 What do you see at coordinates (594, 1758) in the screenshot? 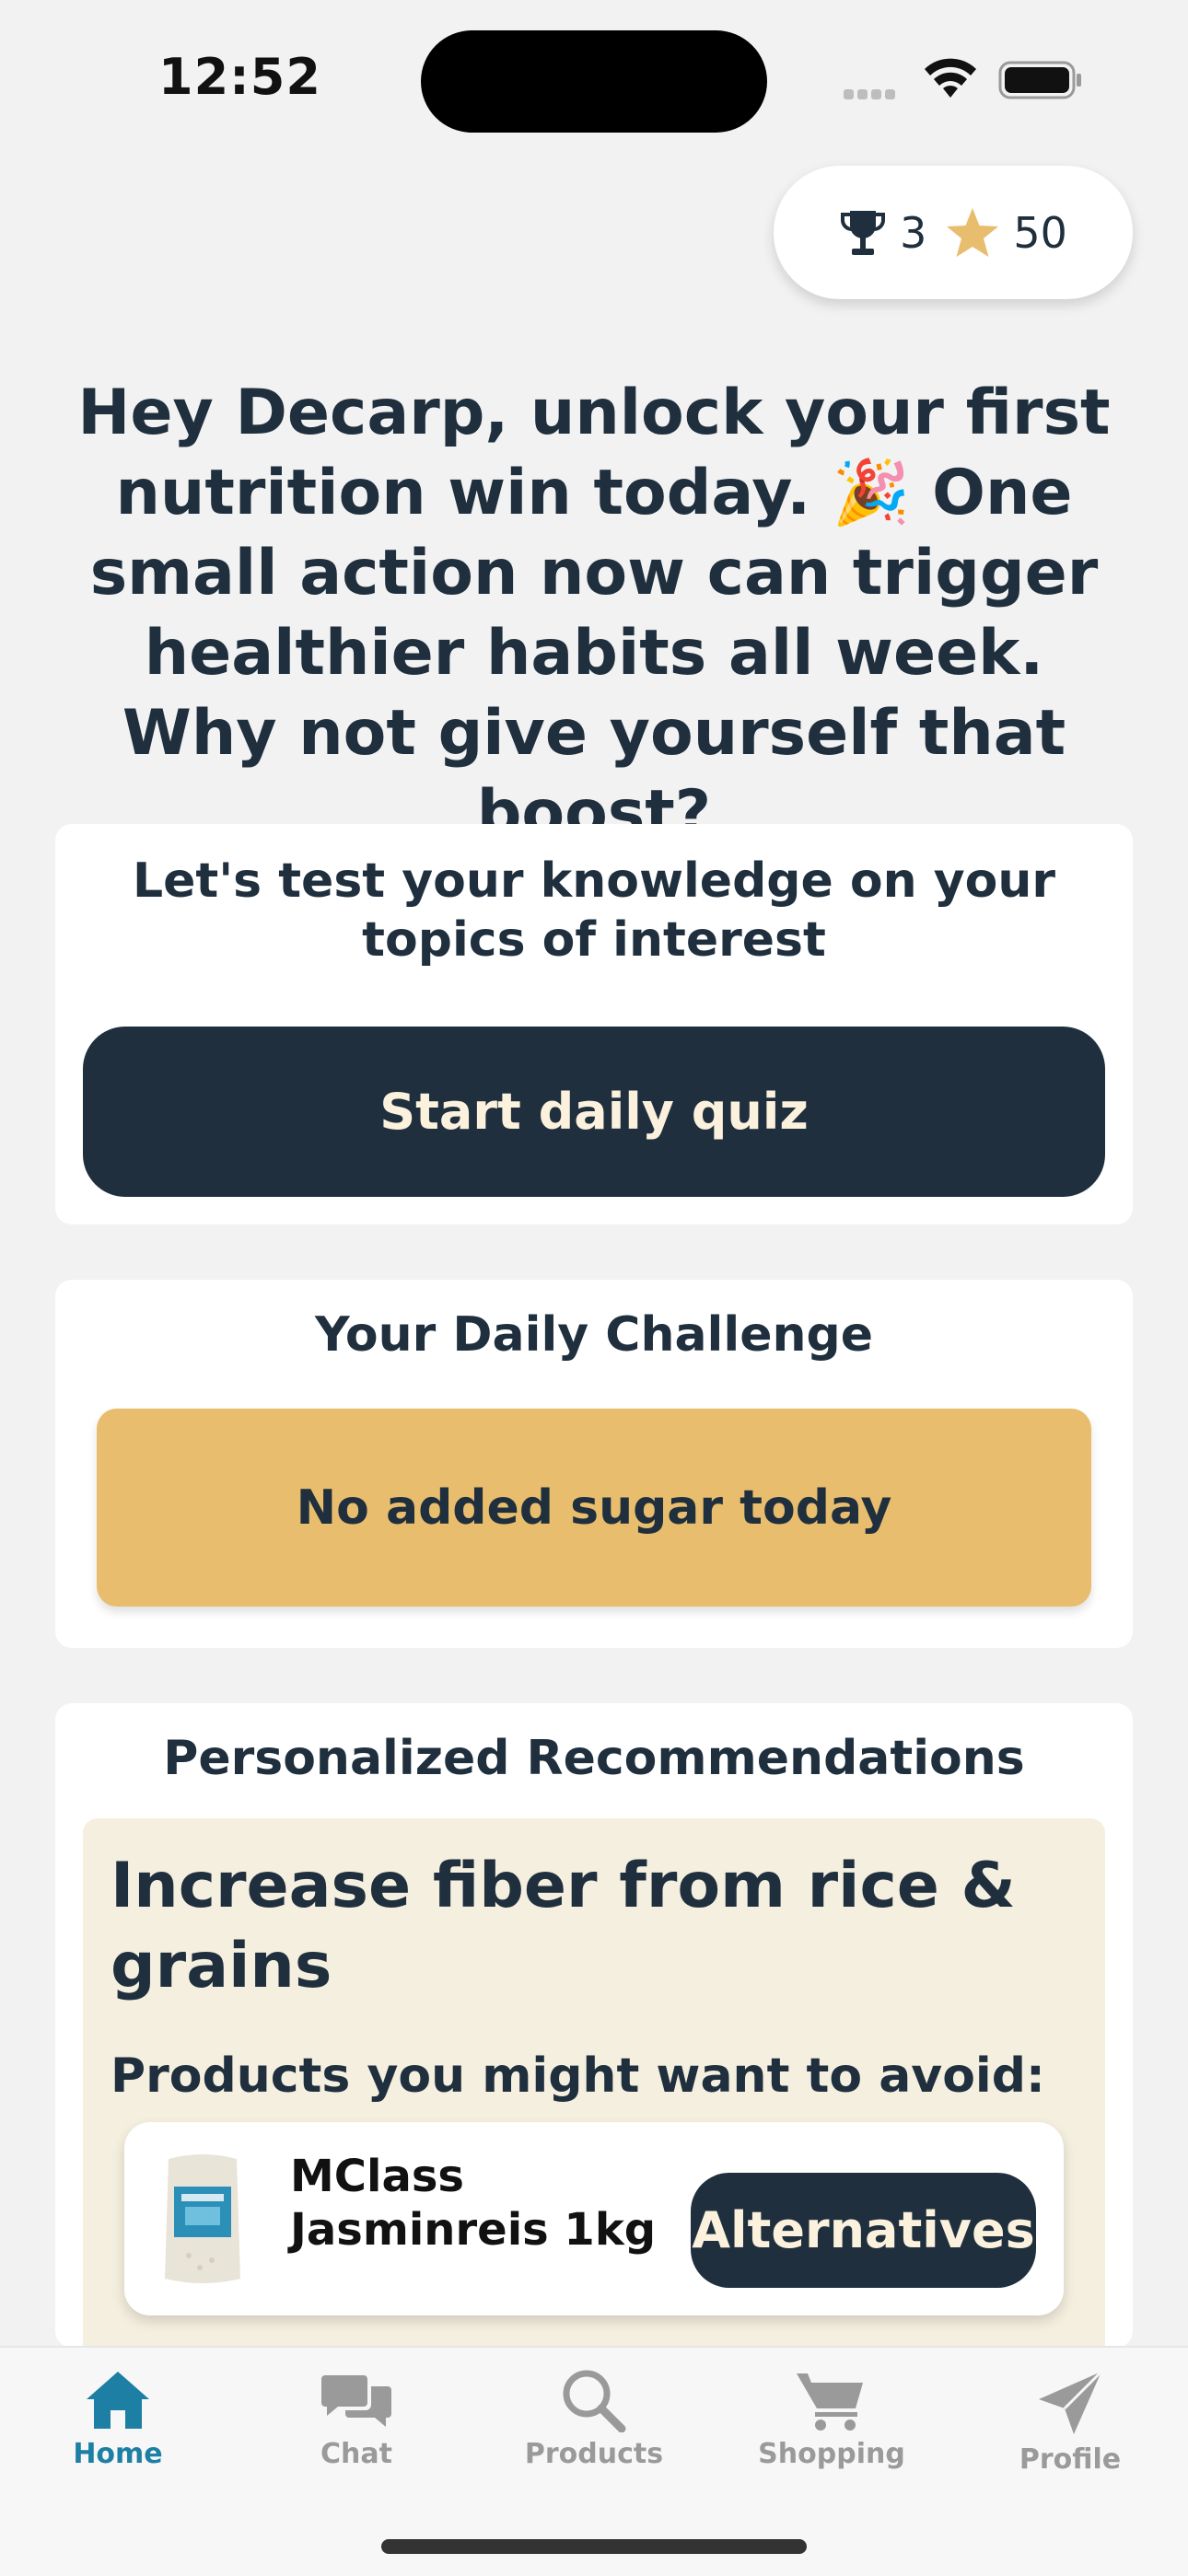
I see `recommendations-title: Personalized Recommendations` at bounding box center [594, 1758].